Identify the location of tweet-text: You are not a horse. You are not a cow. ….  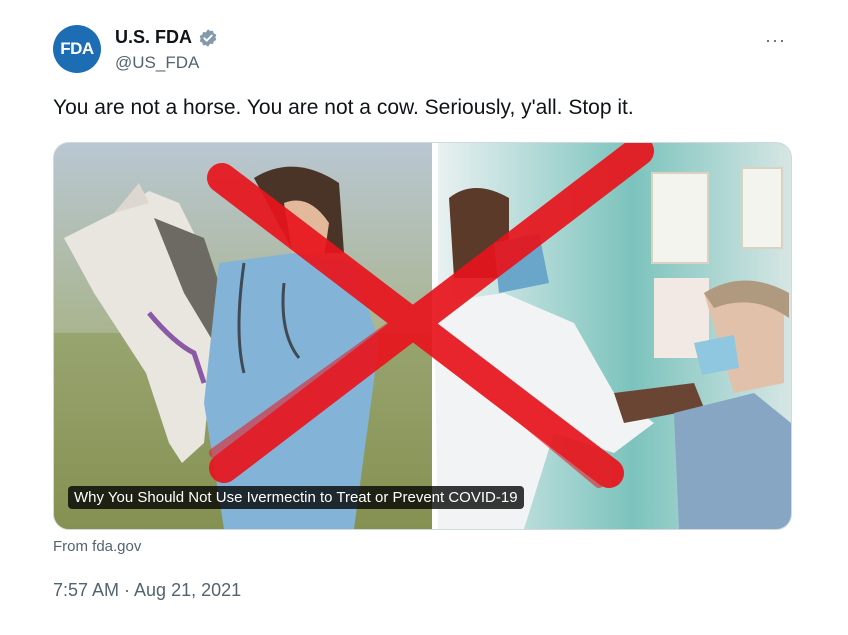
(343, 107).